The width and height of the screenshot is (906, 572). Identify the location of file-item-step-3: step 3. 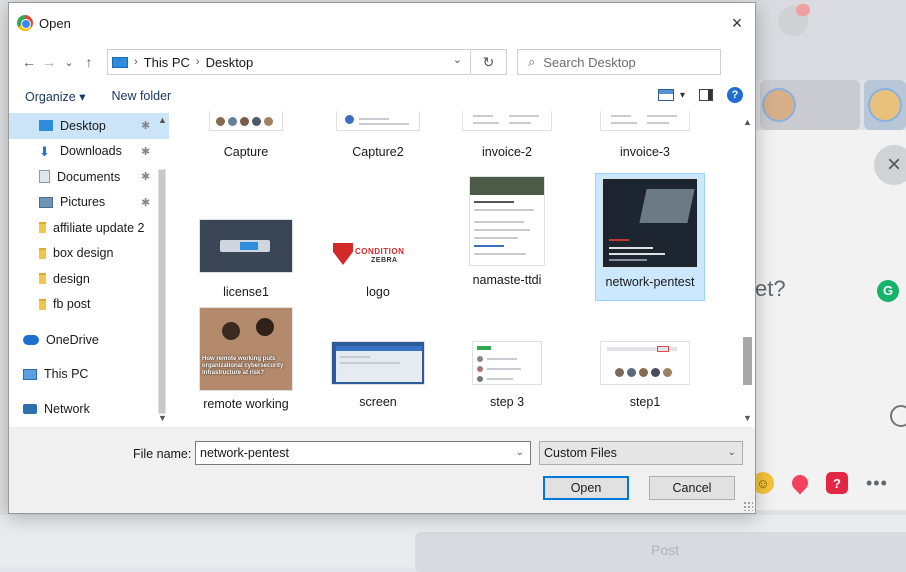
(507, 375).